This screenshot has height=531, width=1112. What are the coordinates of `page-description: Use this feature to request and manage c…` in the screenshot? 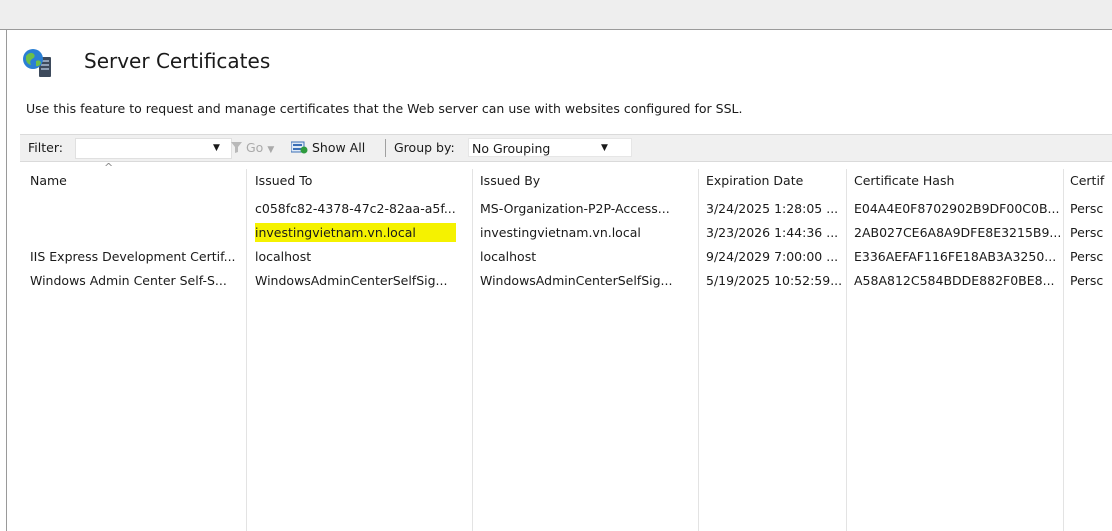 It's located at (384, 108).